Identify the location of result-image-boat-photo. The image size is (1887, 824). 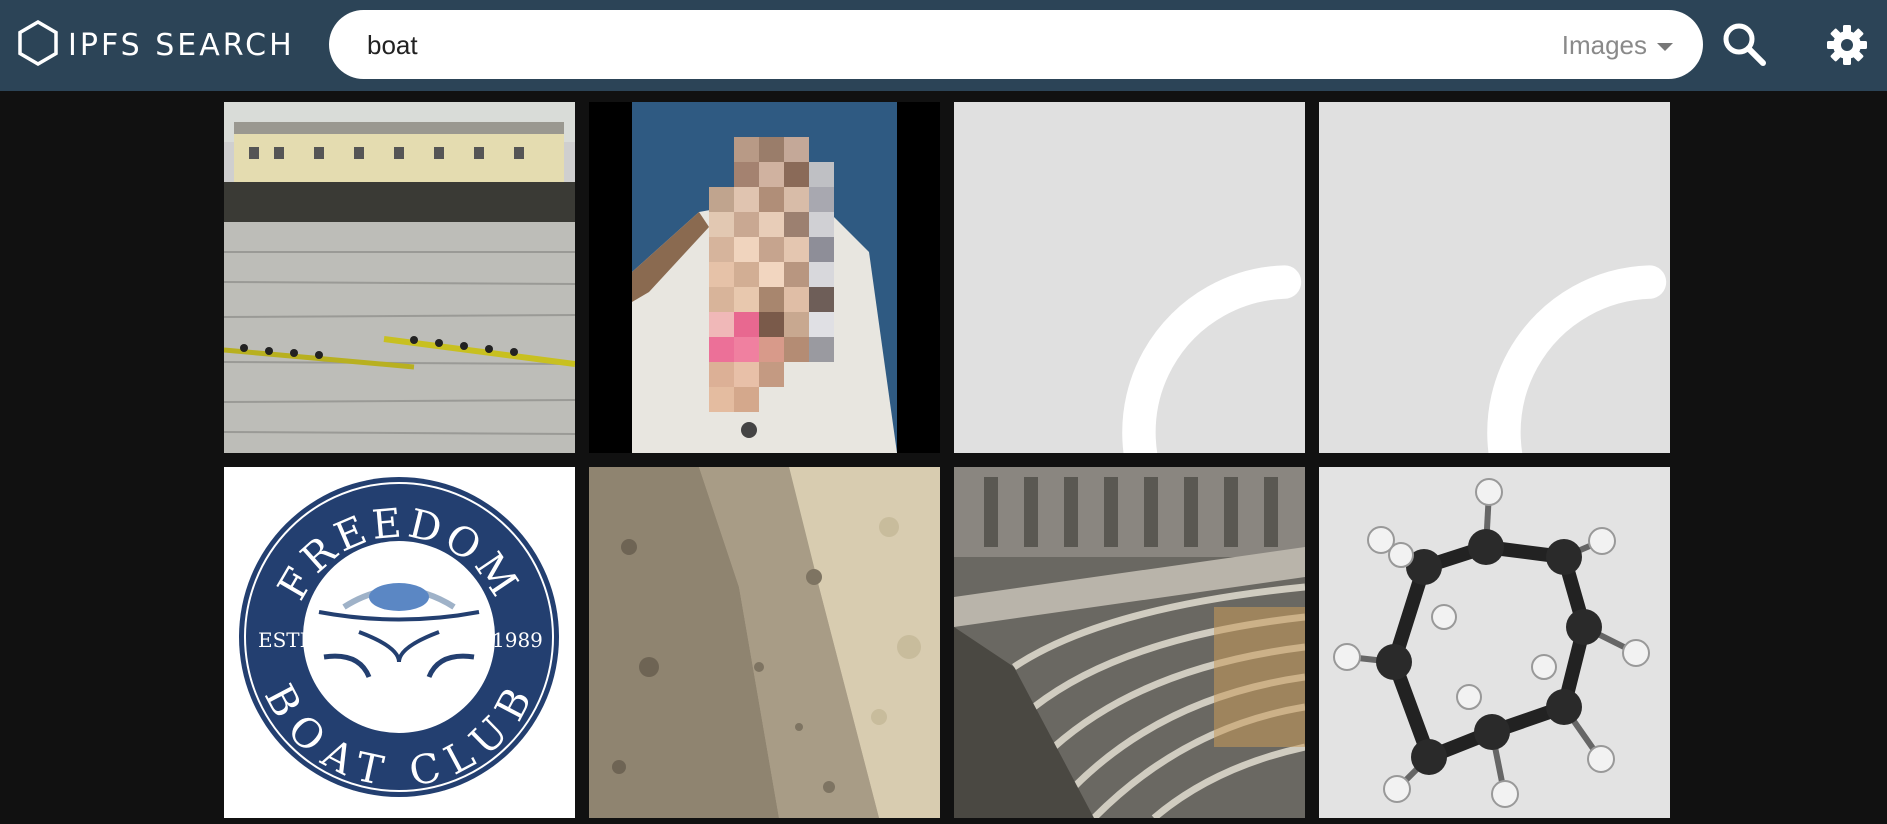
(764, 277).